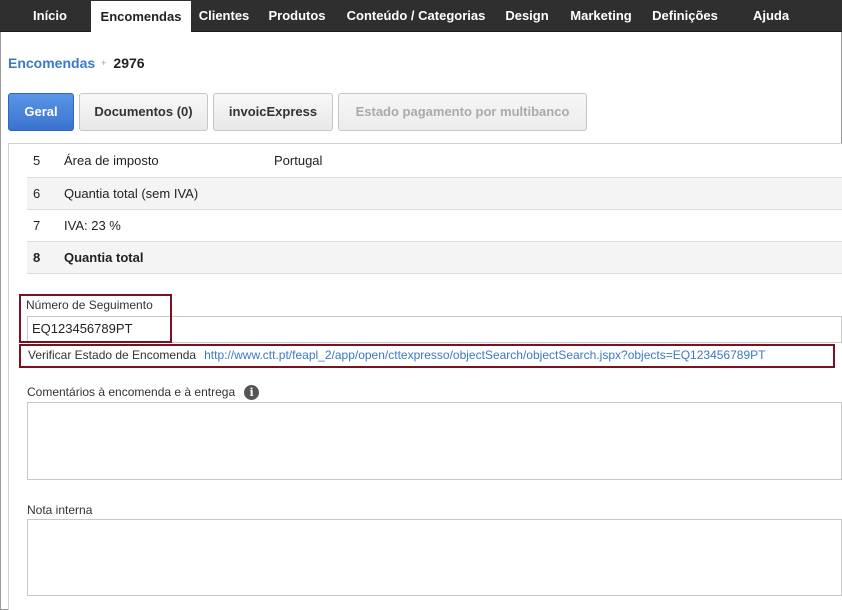 This screenshot has width=842, height=610. I want to click on internal-note-textarea, so click(434, 557).